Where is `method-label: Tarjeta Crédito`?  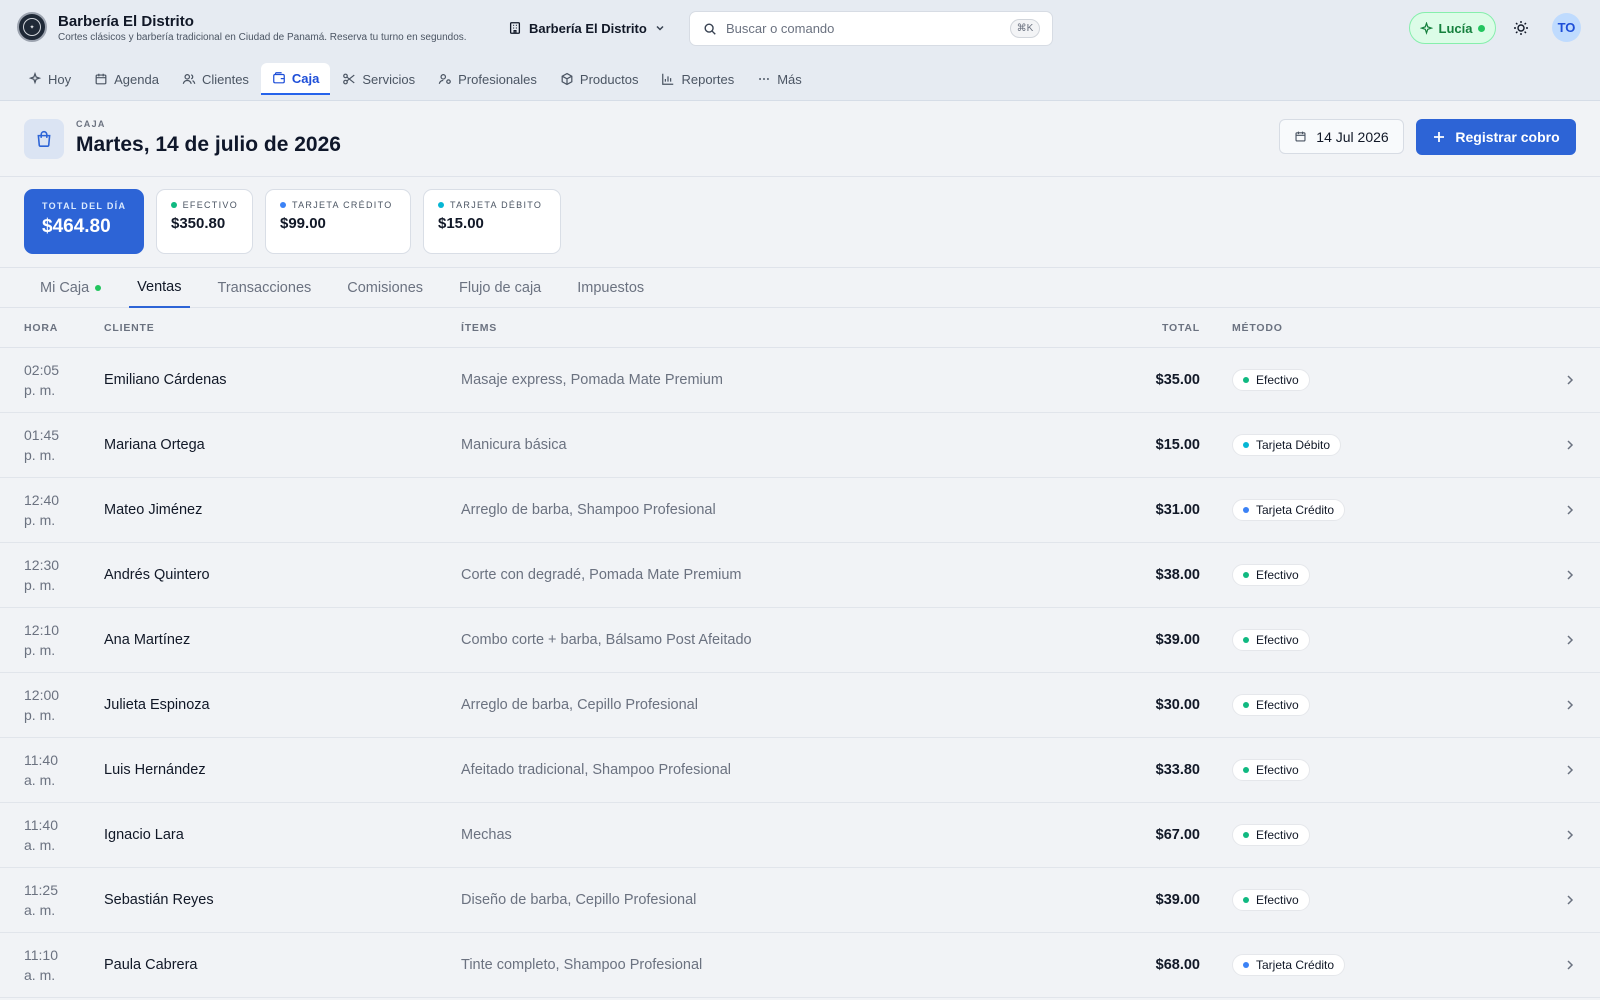
method-label: Tarjeta Crédito is located at coordinates (1295, 510).